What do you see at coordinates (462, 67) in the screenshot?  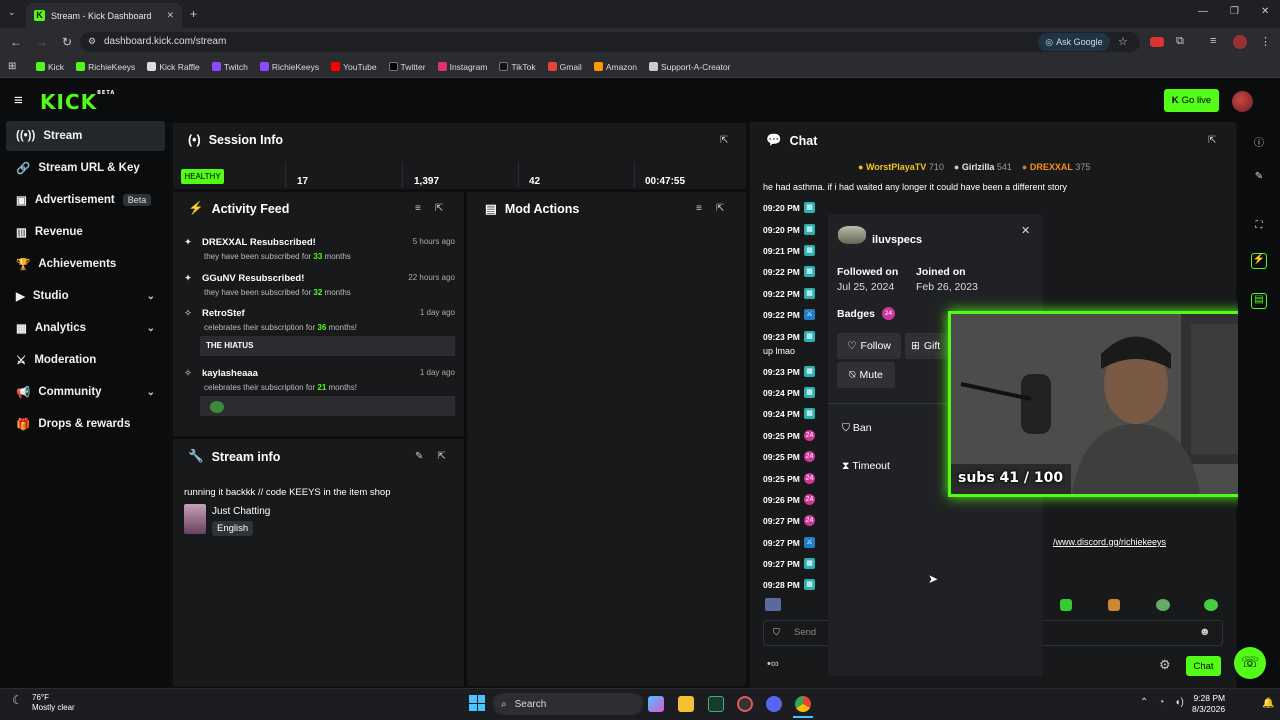 I see `bookmark-instagram: Instagram` at bounding box center [462, 67].